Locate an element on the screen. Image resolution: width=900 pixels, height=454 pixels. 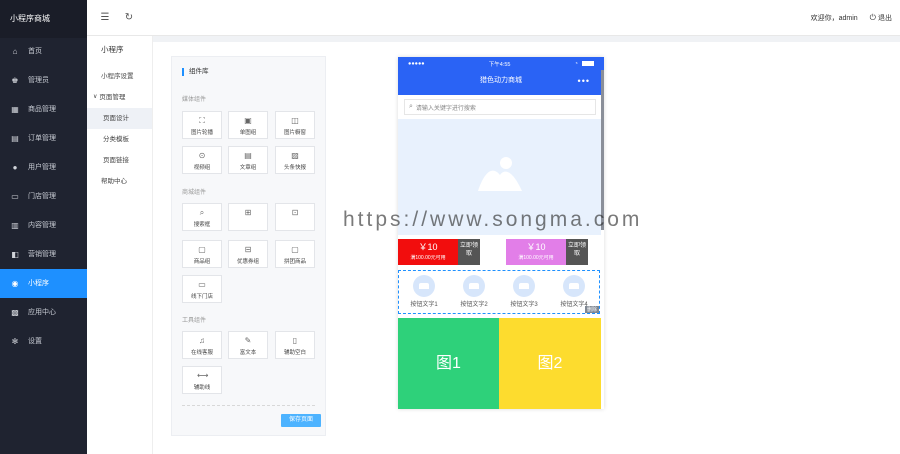
component-grid: ⊡ is located at coordinates (295, 217).